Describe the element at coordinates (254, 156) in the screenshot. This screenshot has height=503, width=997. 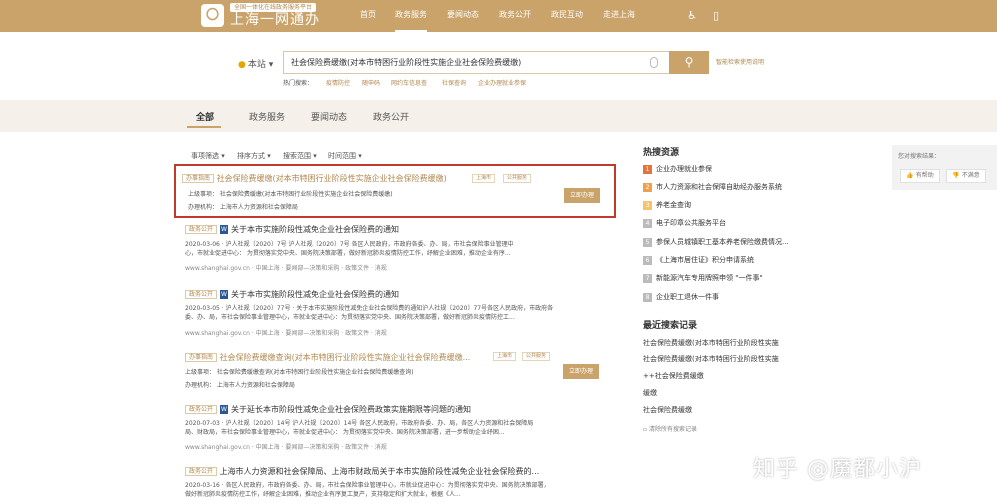
I see `filter-sort: 排序方式 ▾` at that location.